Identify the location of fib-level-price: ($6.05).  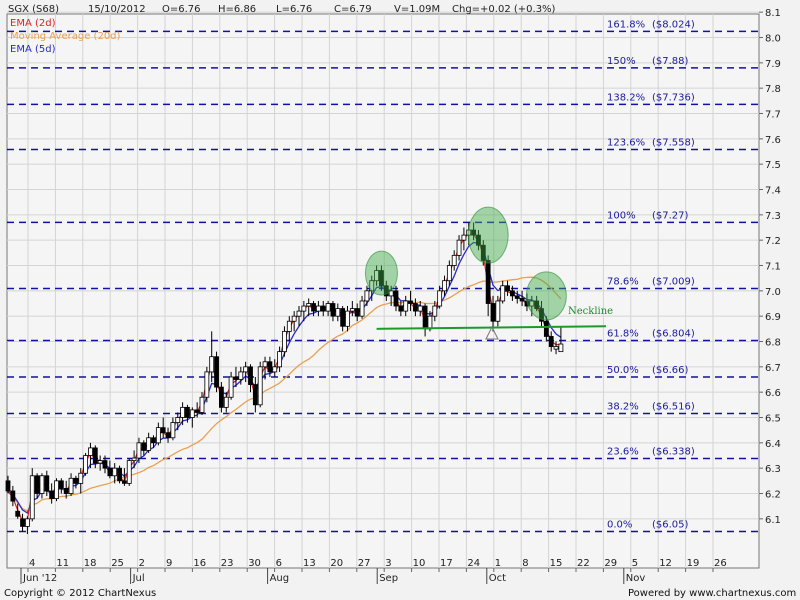
(670, 525).